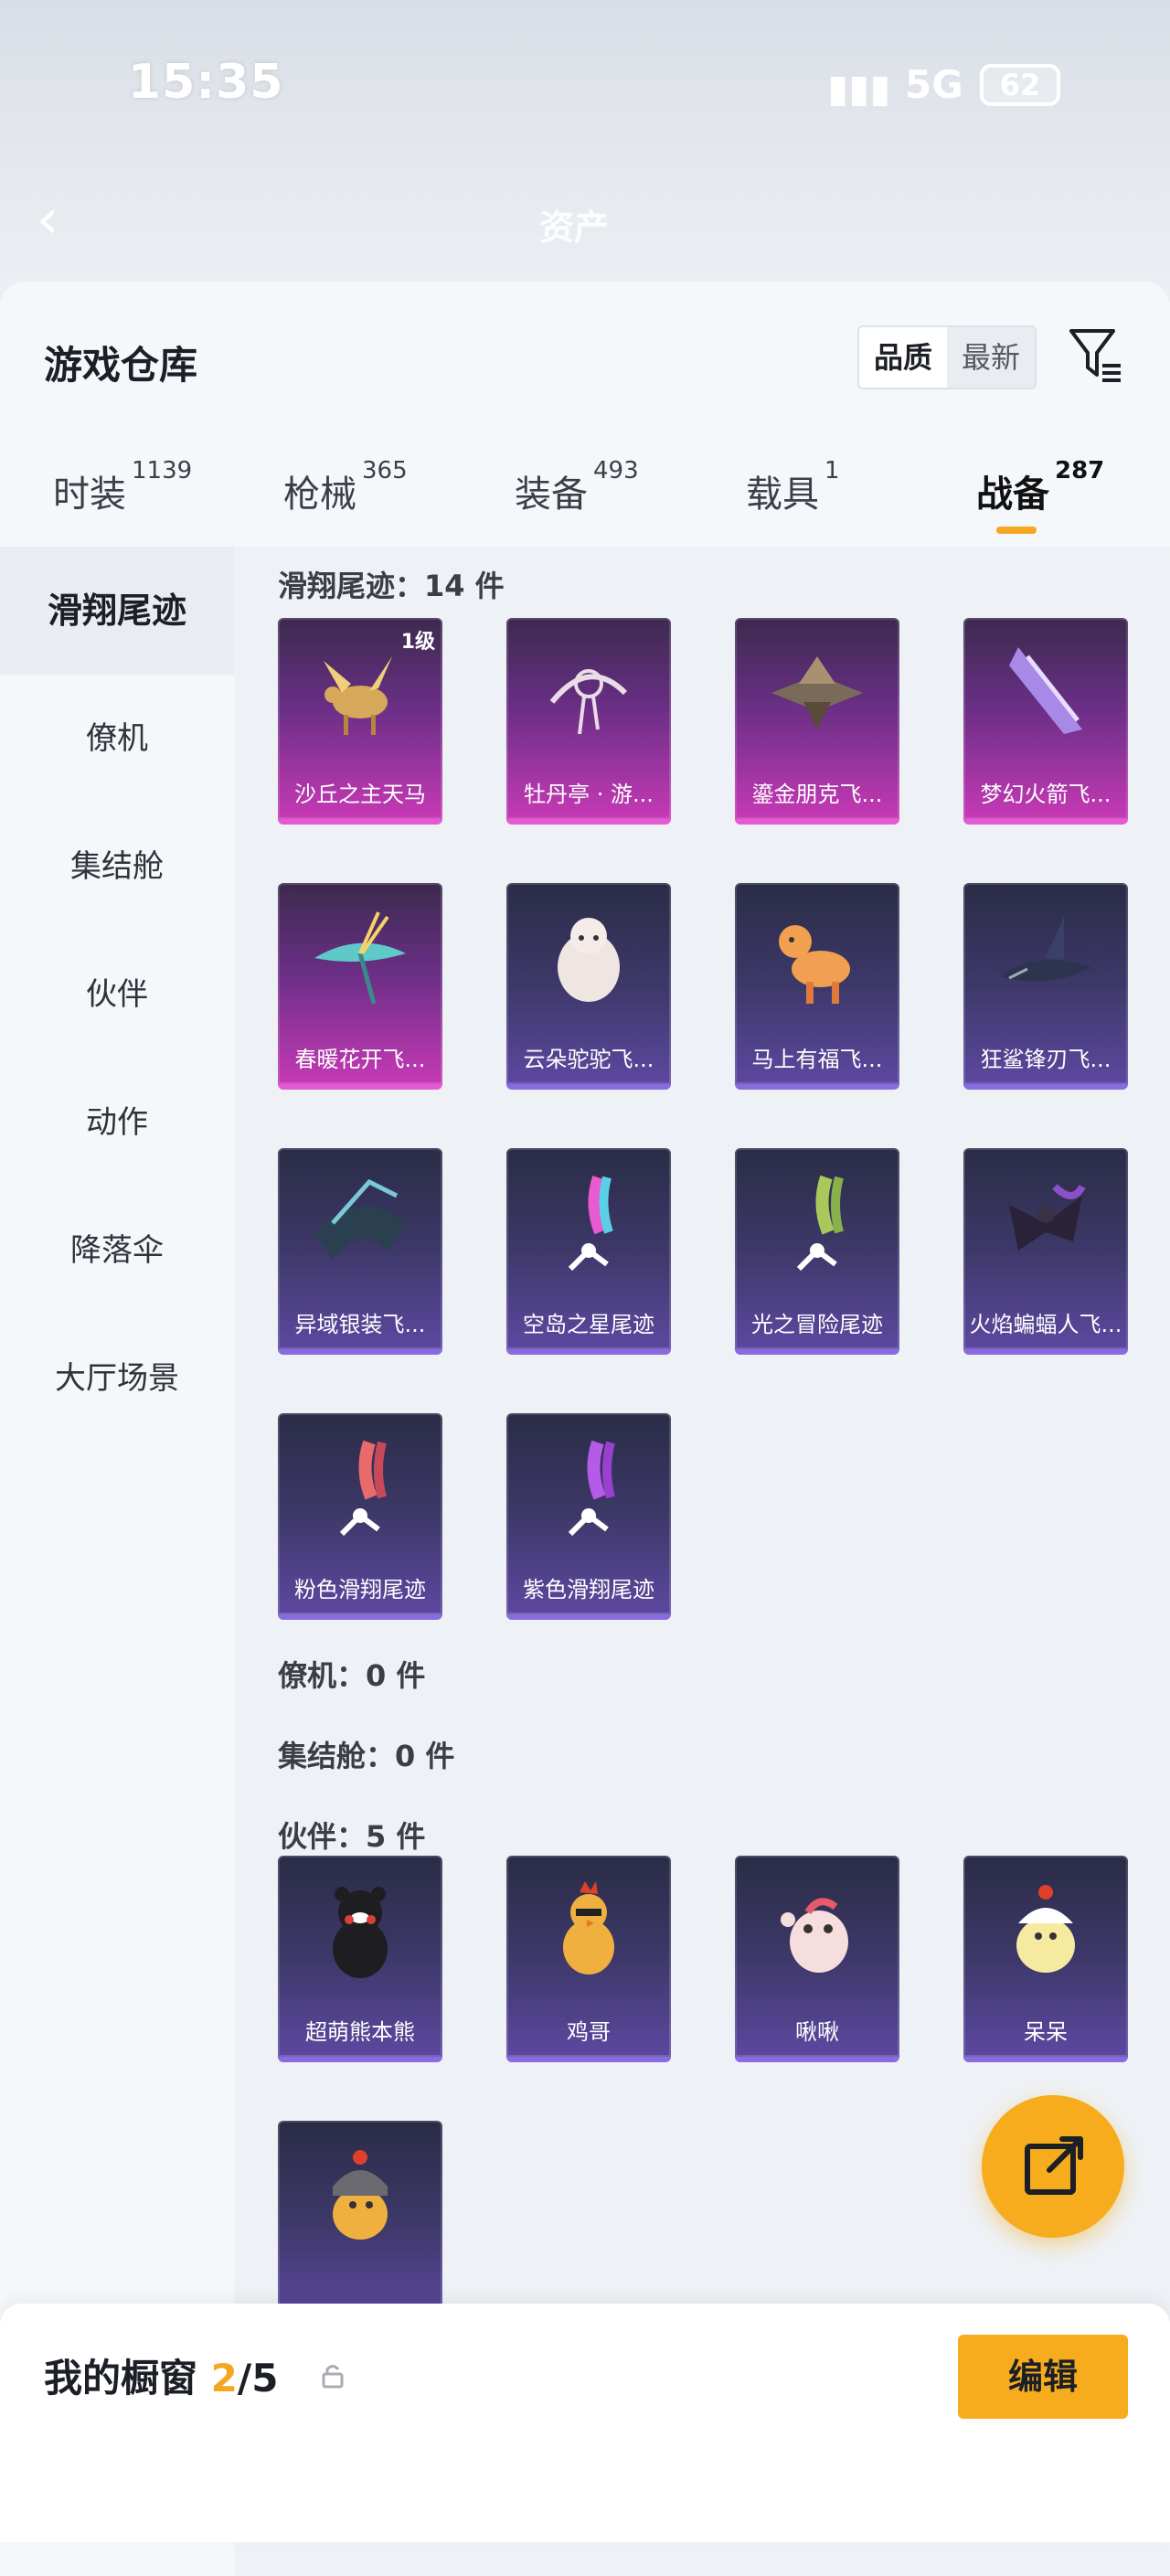 The image size is (1170, 2576). I want to click on item-card: 光之冒险尾迹, so click(817, 1251).